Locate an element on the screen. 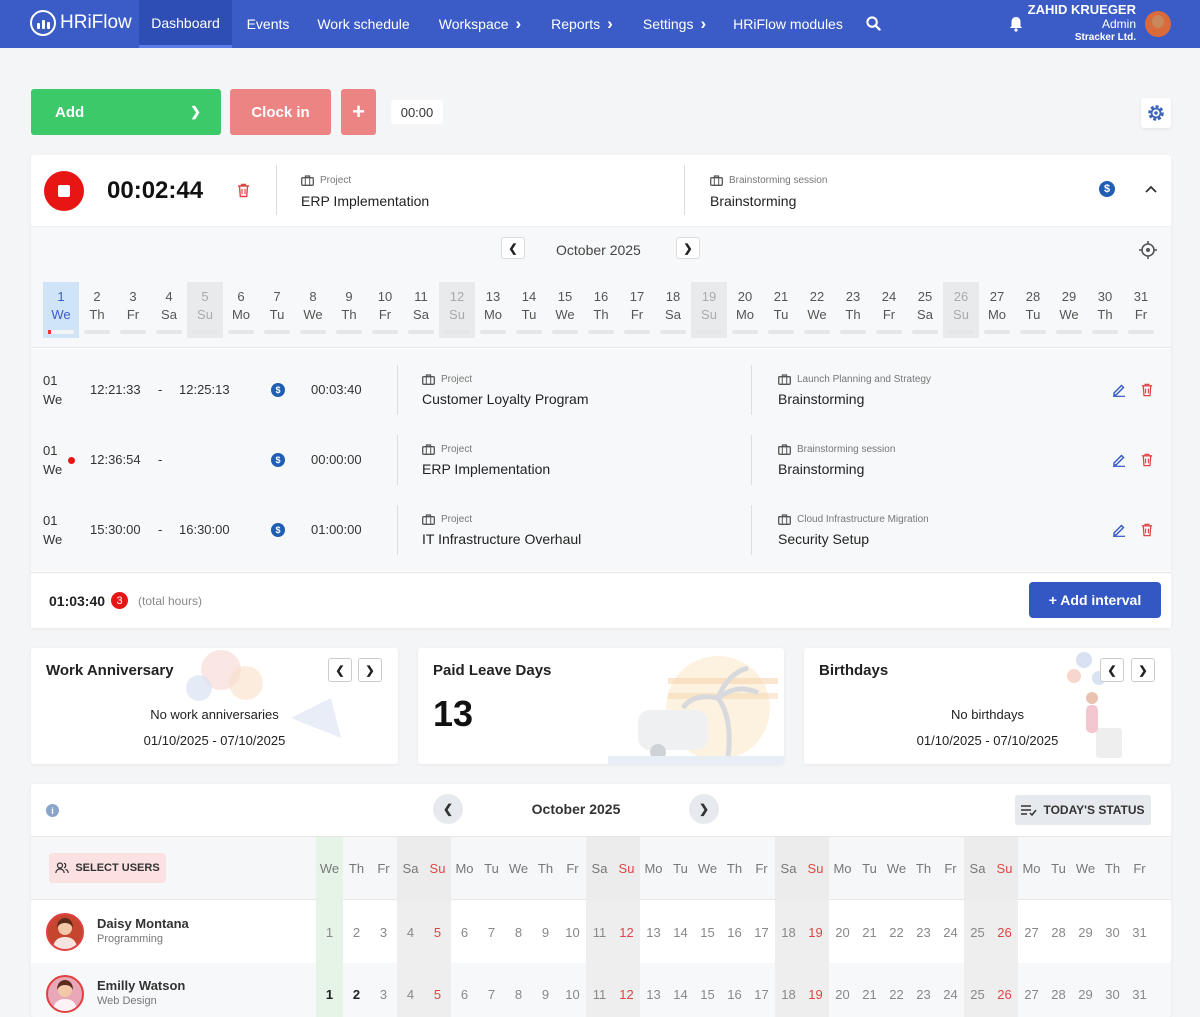 This screenshot has height=1017, width=1200. plus-button: + is located at coordinates (358, 112).